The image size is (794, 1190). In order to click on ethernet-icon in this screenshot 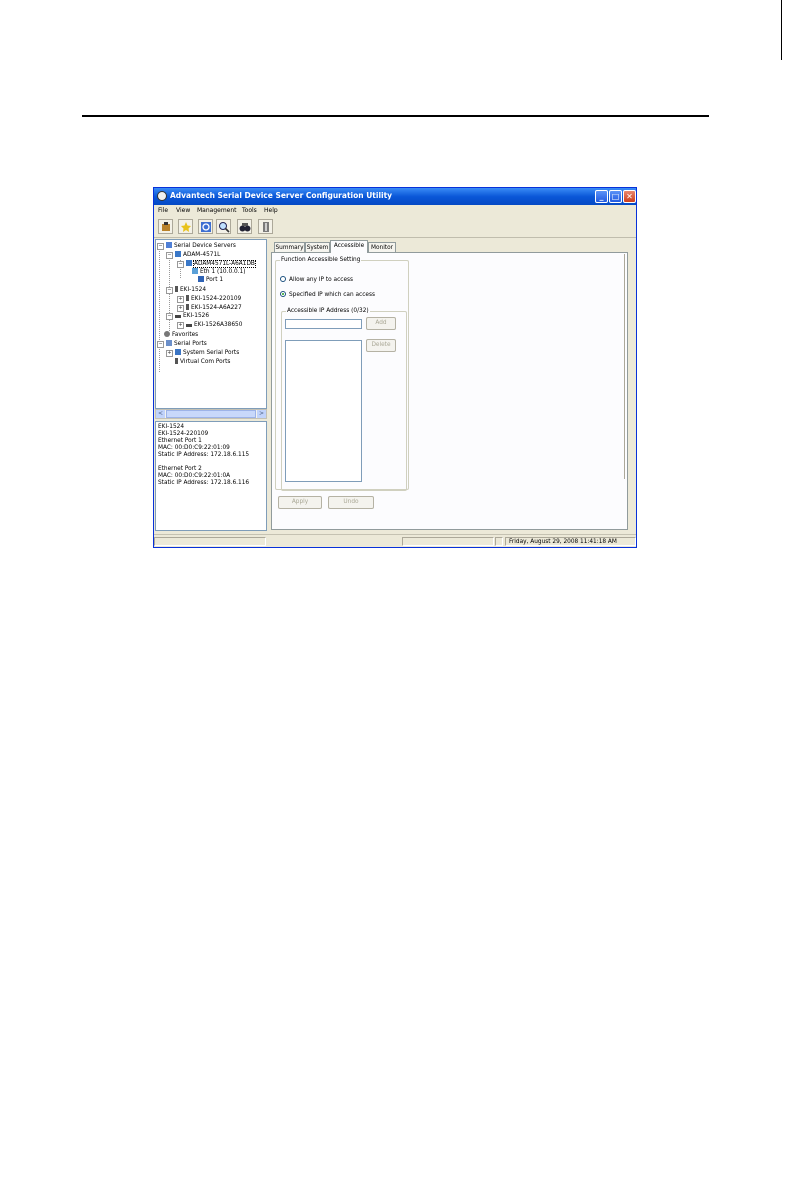, I will do `click(195, 271)`.